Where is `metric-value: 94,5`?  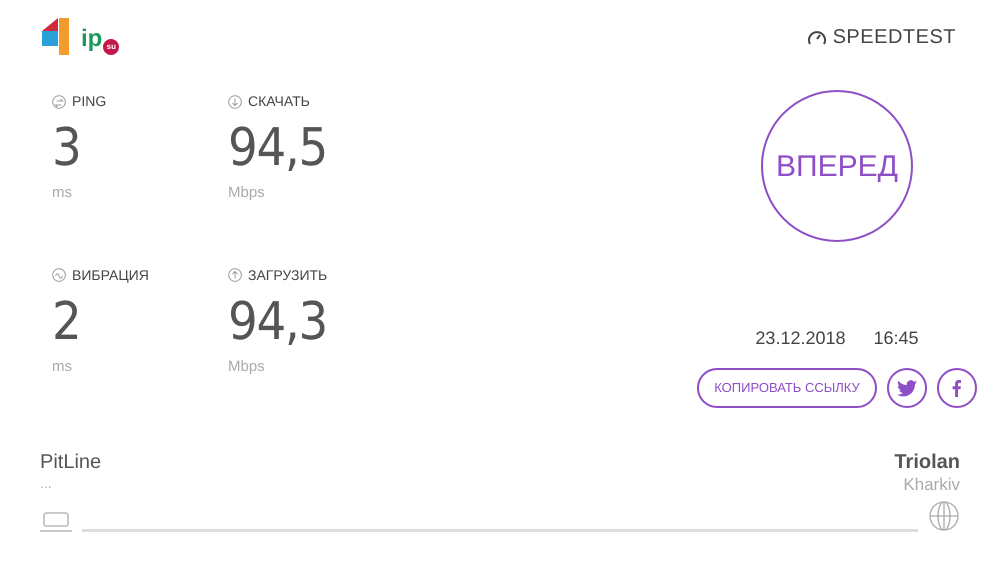
metric-value: 94,5 is located at coordinates (277, 148).